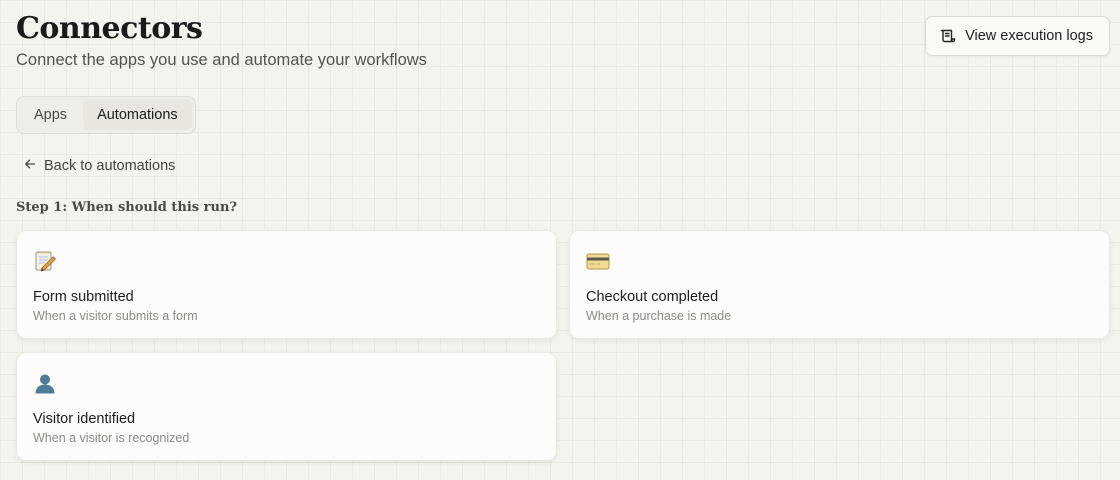 This screenshot has height=480, width=1120. I want to click on scroll-icon, so click(948, 36).